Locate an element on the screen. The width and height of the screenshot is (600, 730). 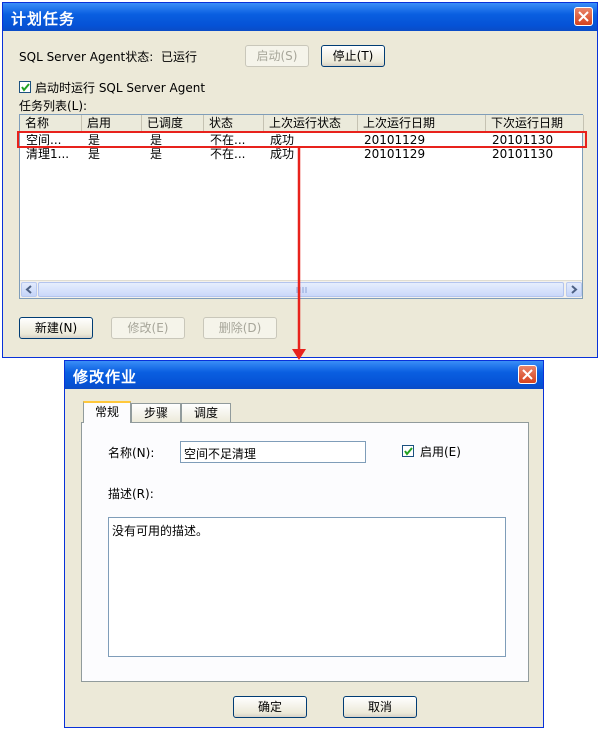
description-label: 描述(R): is located at coordinates (131, 494).